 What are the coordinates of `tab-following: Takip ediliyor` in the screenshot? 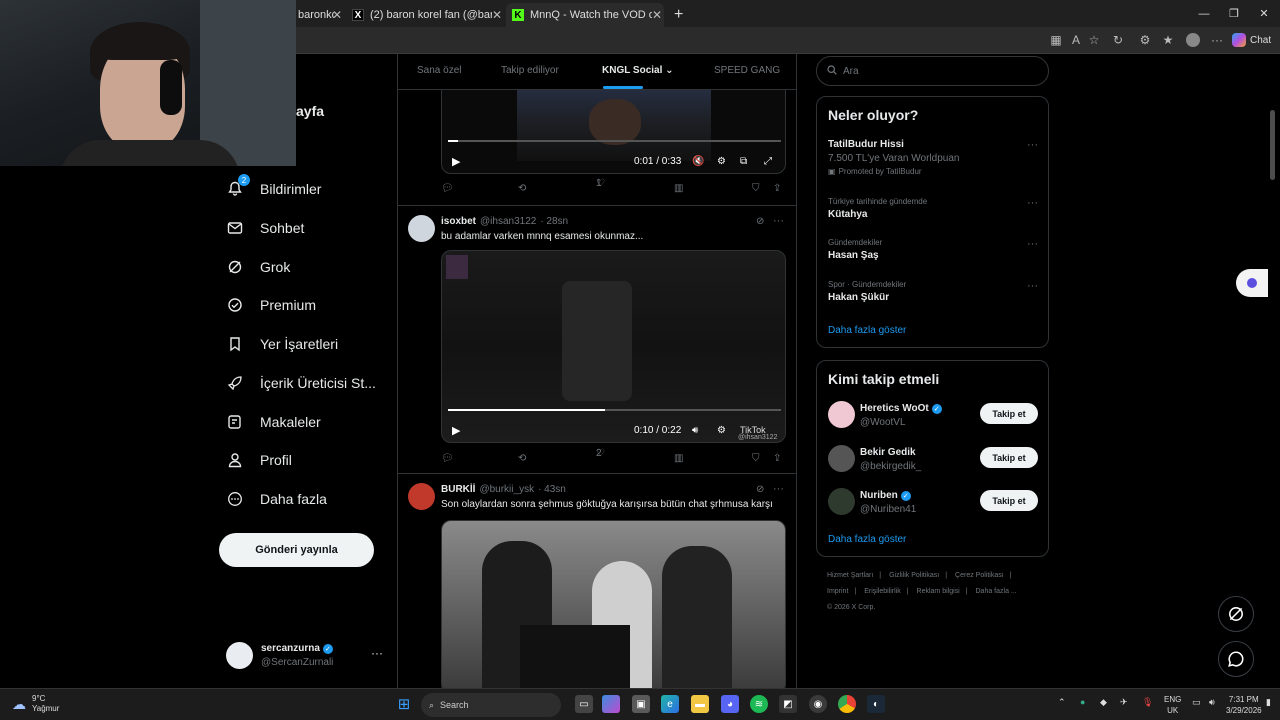 It's located at (530, 70).